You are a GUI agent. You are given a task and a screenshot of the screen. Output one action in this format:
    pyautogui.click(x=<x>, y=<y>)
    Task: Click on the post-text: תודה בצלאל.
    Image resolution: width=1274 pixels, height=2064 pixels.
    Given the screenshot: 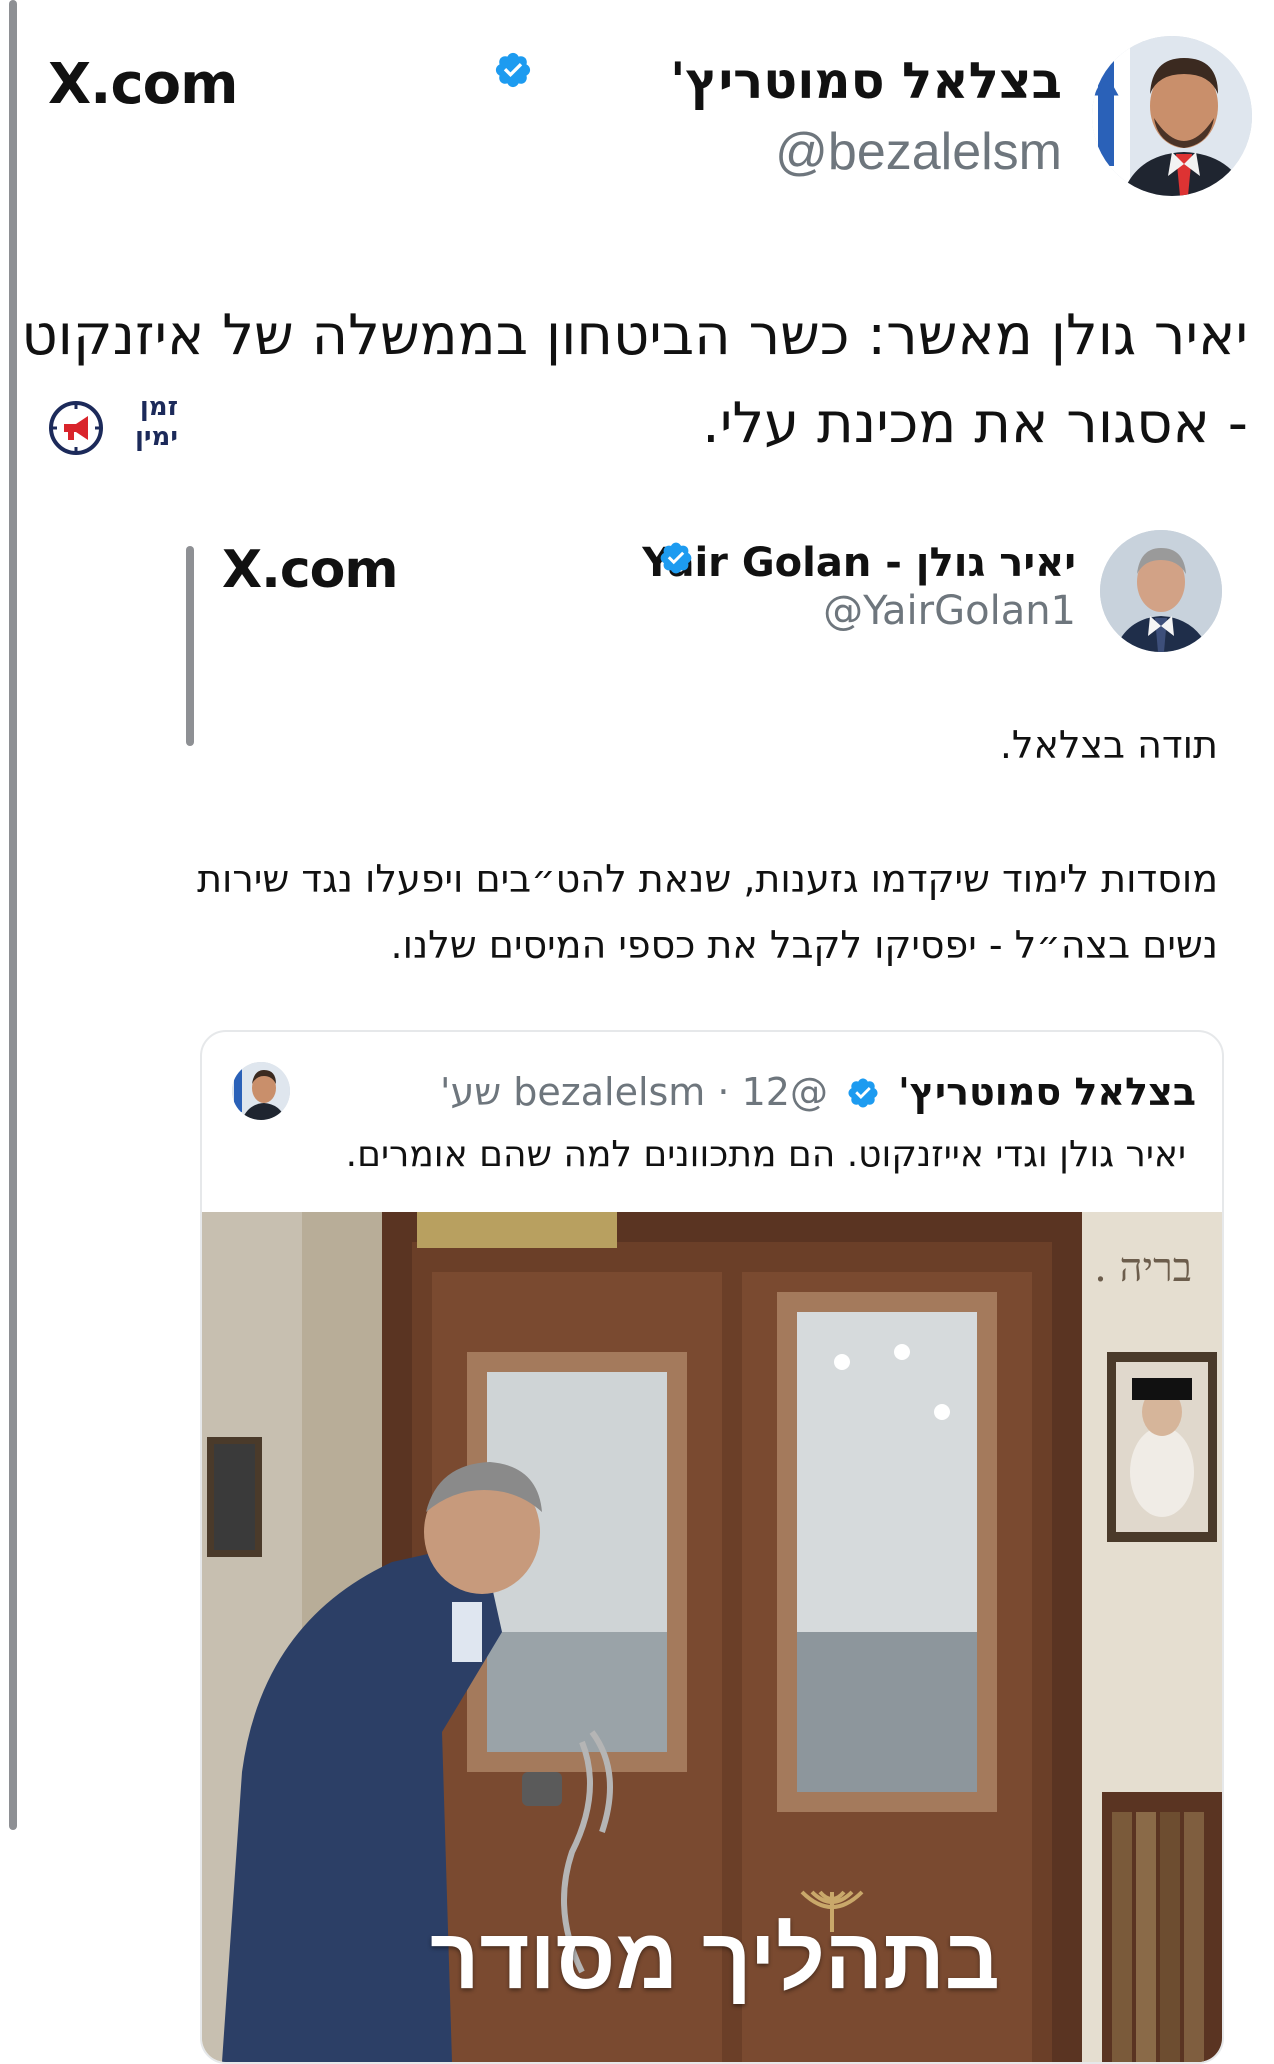 What is the action you would take?
    pyautogui.click(x=1108, y=745)
    